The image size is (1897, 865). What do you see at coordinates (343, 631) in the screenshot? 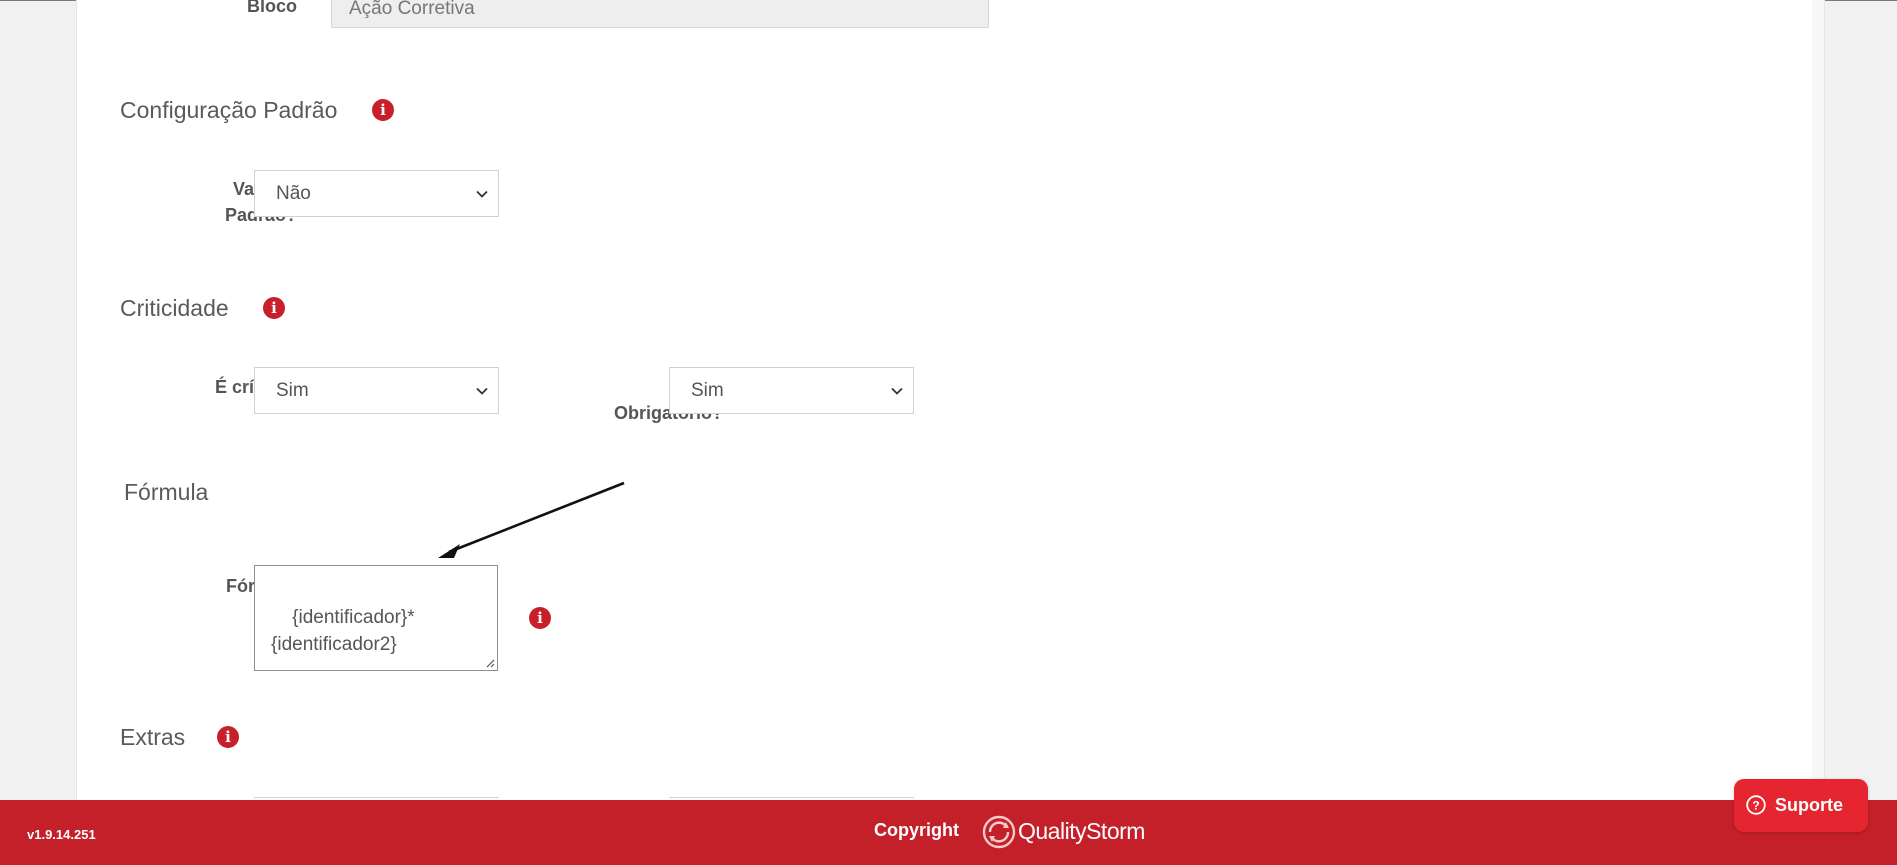
I see `formula-textarea-value: {identificador}* {identificador2}` at bounding box center [343, 631].